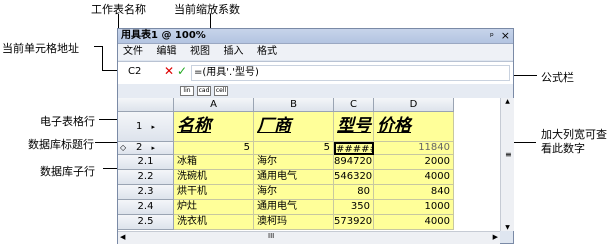  I want to click on table-cell: 1000, so click(414, 207).